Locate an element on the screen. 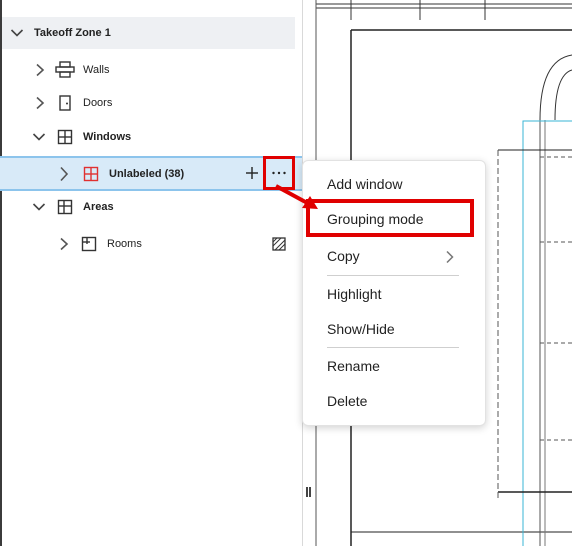 This screenshot has width=572, height=546. arrow-annotation is located at coordinates (296, 196).